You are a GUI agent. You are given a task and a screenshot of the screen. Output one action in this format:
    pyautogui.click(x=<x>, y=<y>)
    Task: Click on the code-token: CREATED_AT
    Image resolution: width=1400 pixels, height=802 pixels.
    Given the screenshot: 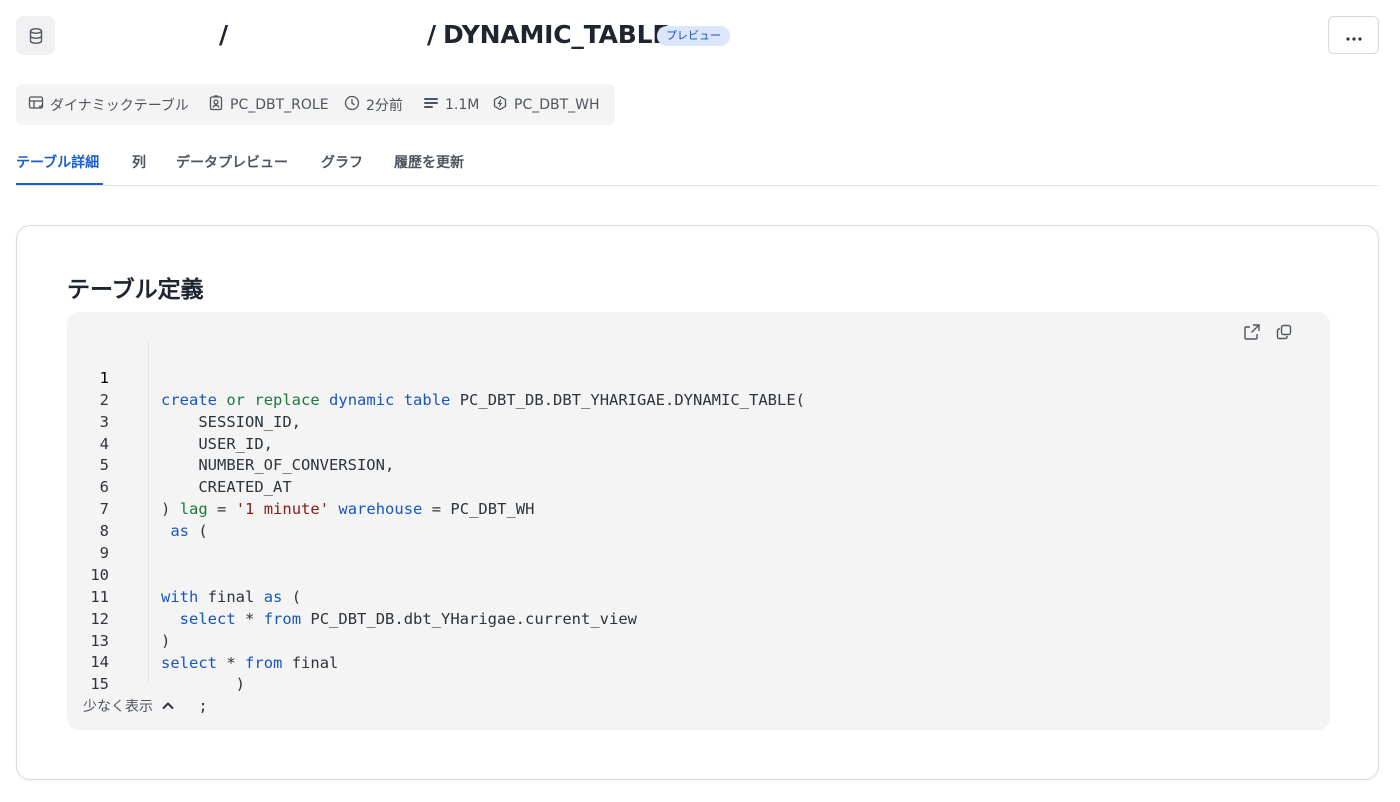 What is the action you would take?
    pyautogui.click(x=245, y=487)
    